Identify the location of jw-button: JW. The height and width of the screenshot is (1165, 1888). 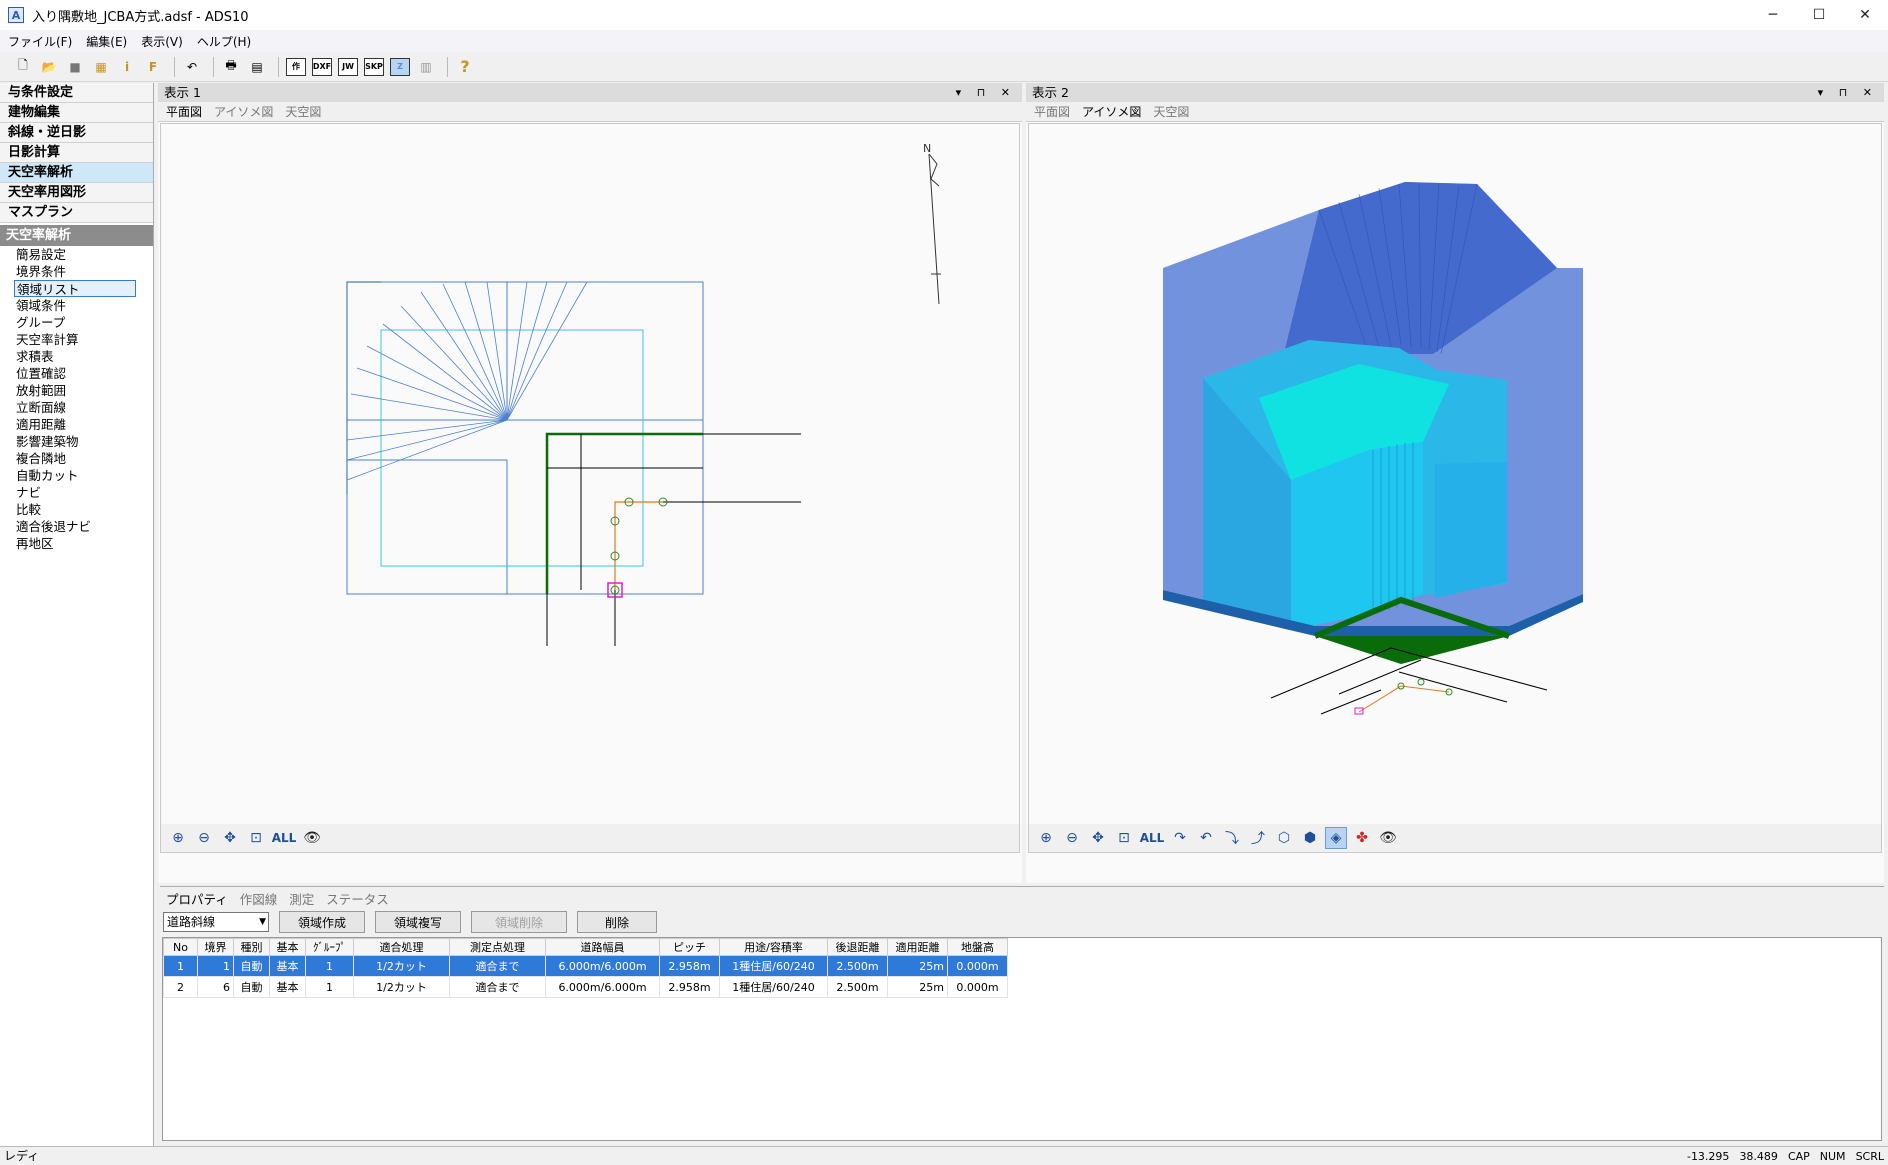
(348, 67).